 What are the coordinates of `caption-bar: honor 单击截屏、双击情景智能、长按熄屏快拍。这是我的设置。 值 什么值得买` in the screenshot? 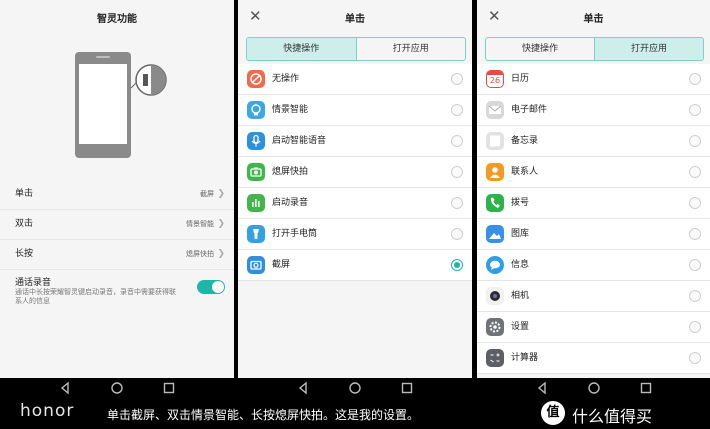 It's located at (355, 413).